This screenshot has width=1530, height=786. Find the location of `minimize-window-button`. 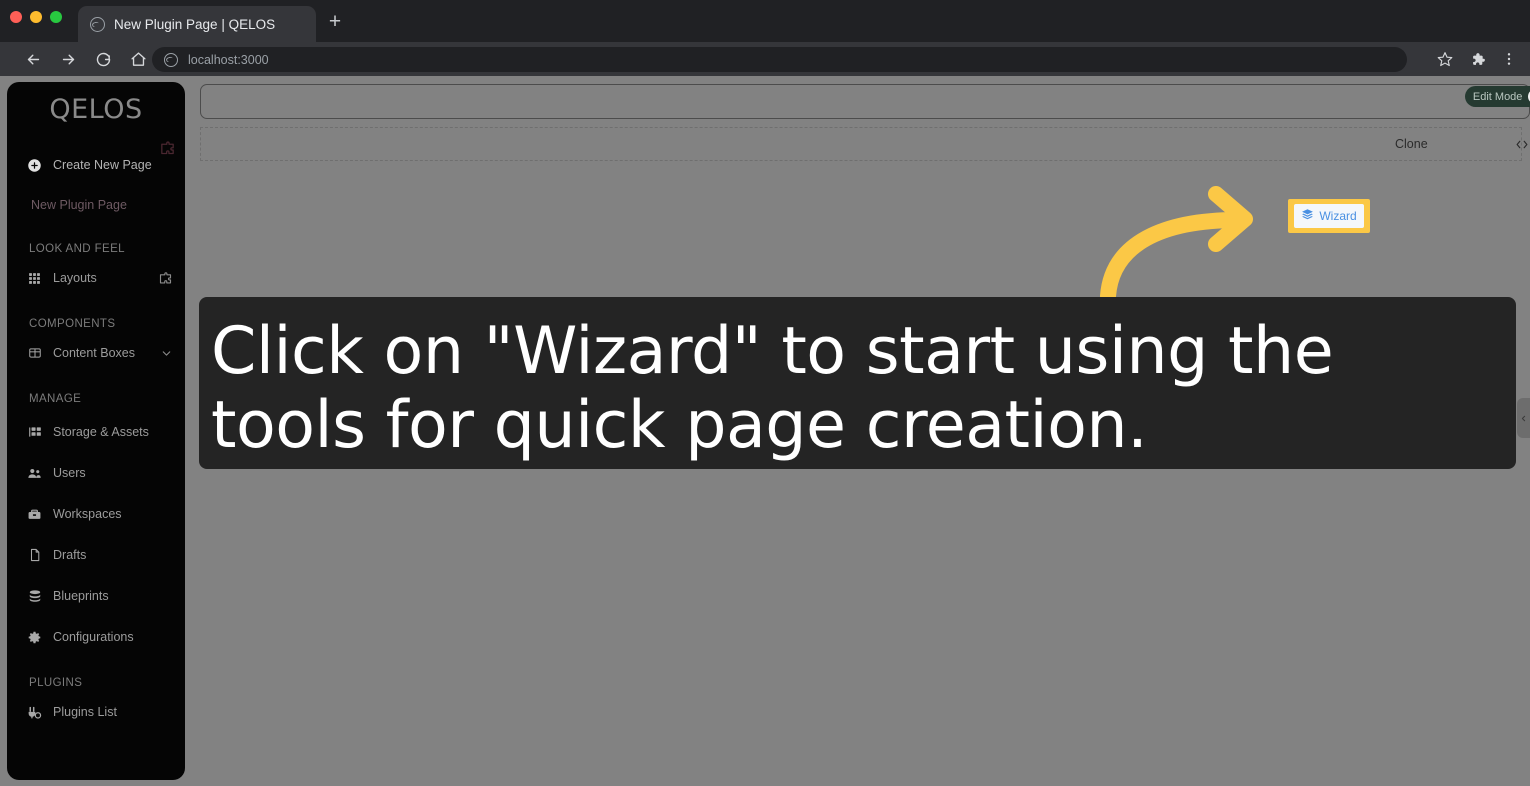

minimize-window-button is located at coordinates (36, 17).